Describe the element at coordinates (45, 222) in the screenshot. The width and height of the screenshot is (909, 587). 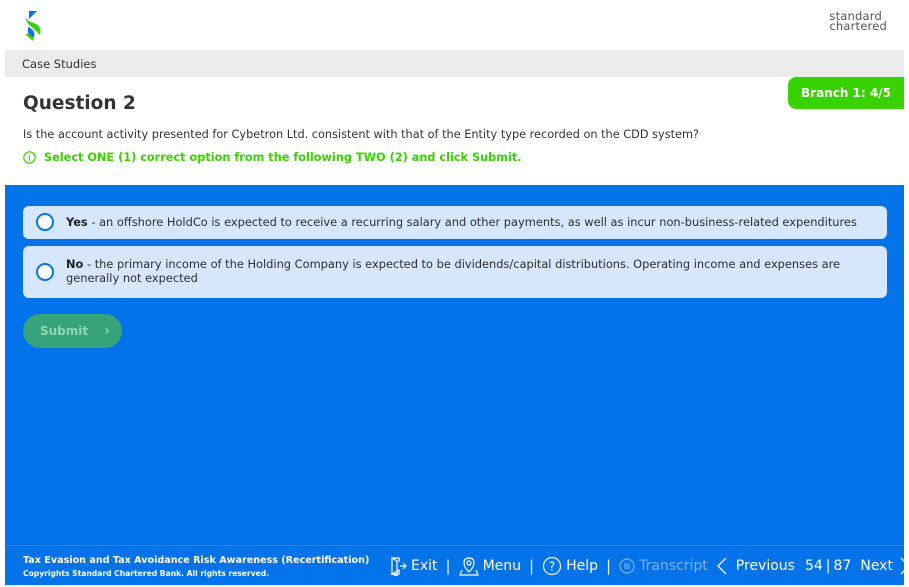
I see `radio-yes` at that location.